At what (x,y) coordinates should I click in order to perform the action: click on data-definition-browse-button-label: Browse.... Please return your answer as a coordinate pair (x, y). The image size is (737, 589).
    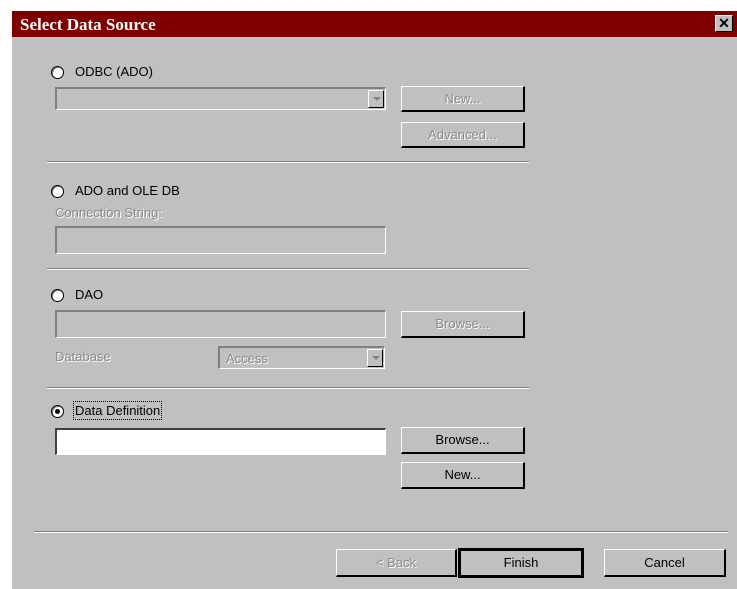
    Looking at the image, I should click on (462, 439).